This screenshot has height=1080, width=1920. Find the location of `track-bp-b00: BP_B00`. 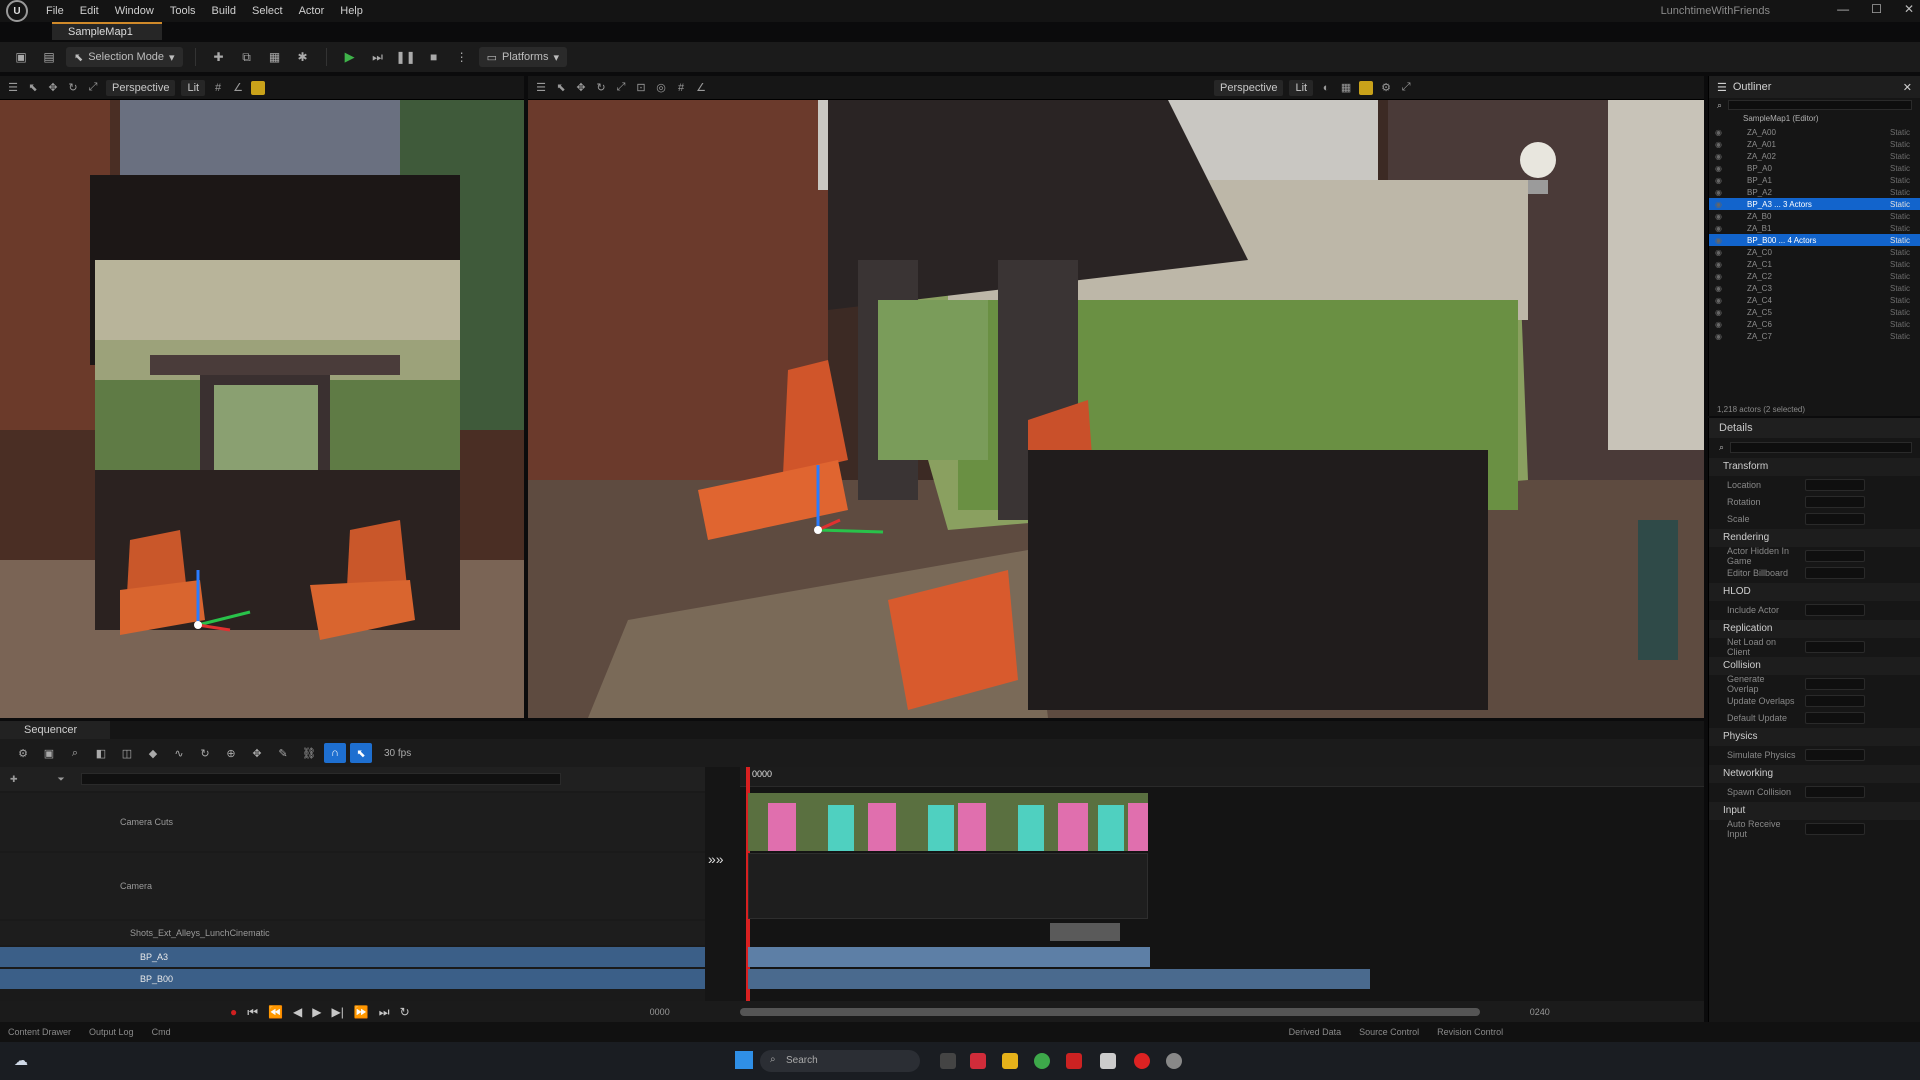

track-bp-b00: BP_B00 is located at coordinates (352, 979).